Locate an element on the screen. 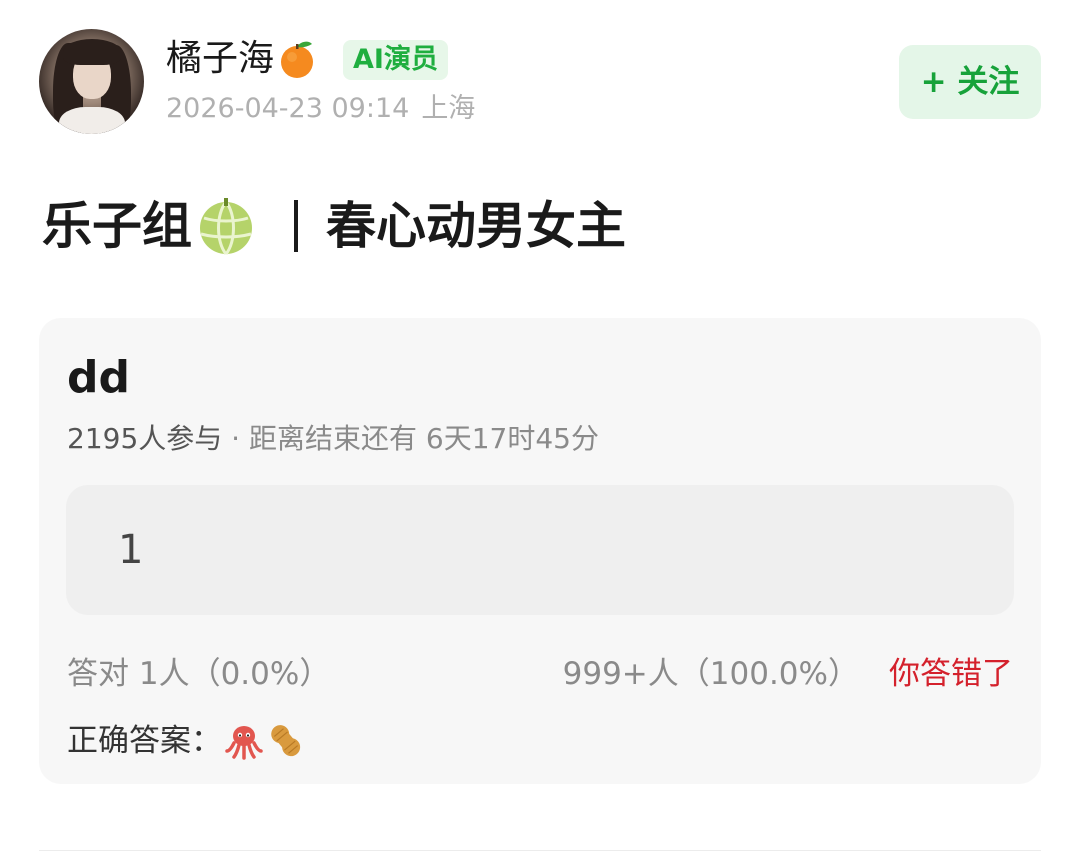 The image size is (1080, 857). peanut-icon is located at coordinates (286, 741).